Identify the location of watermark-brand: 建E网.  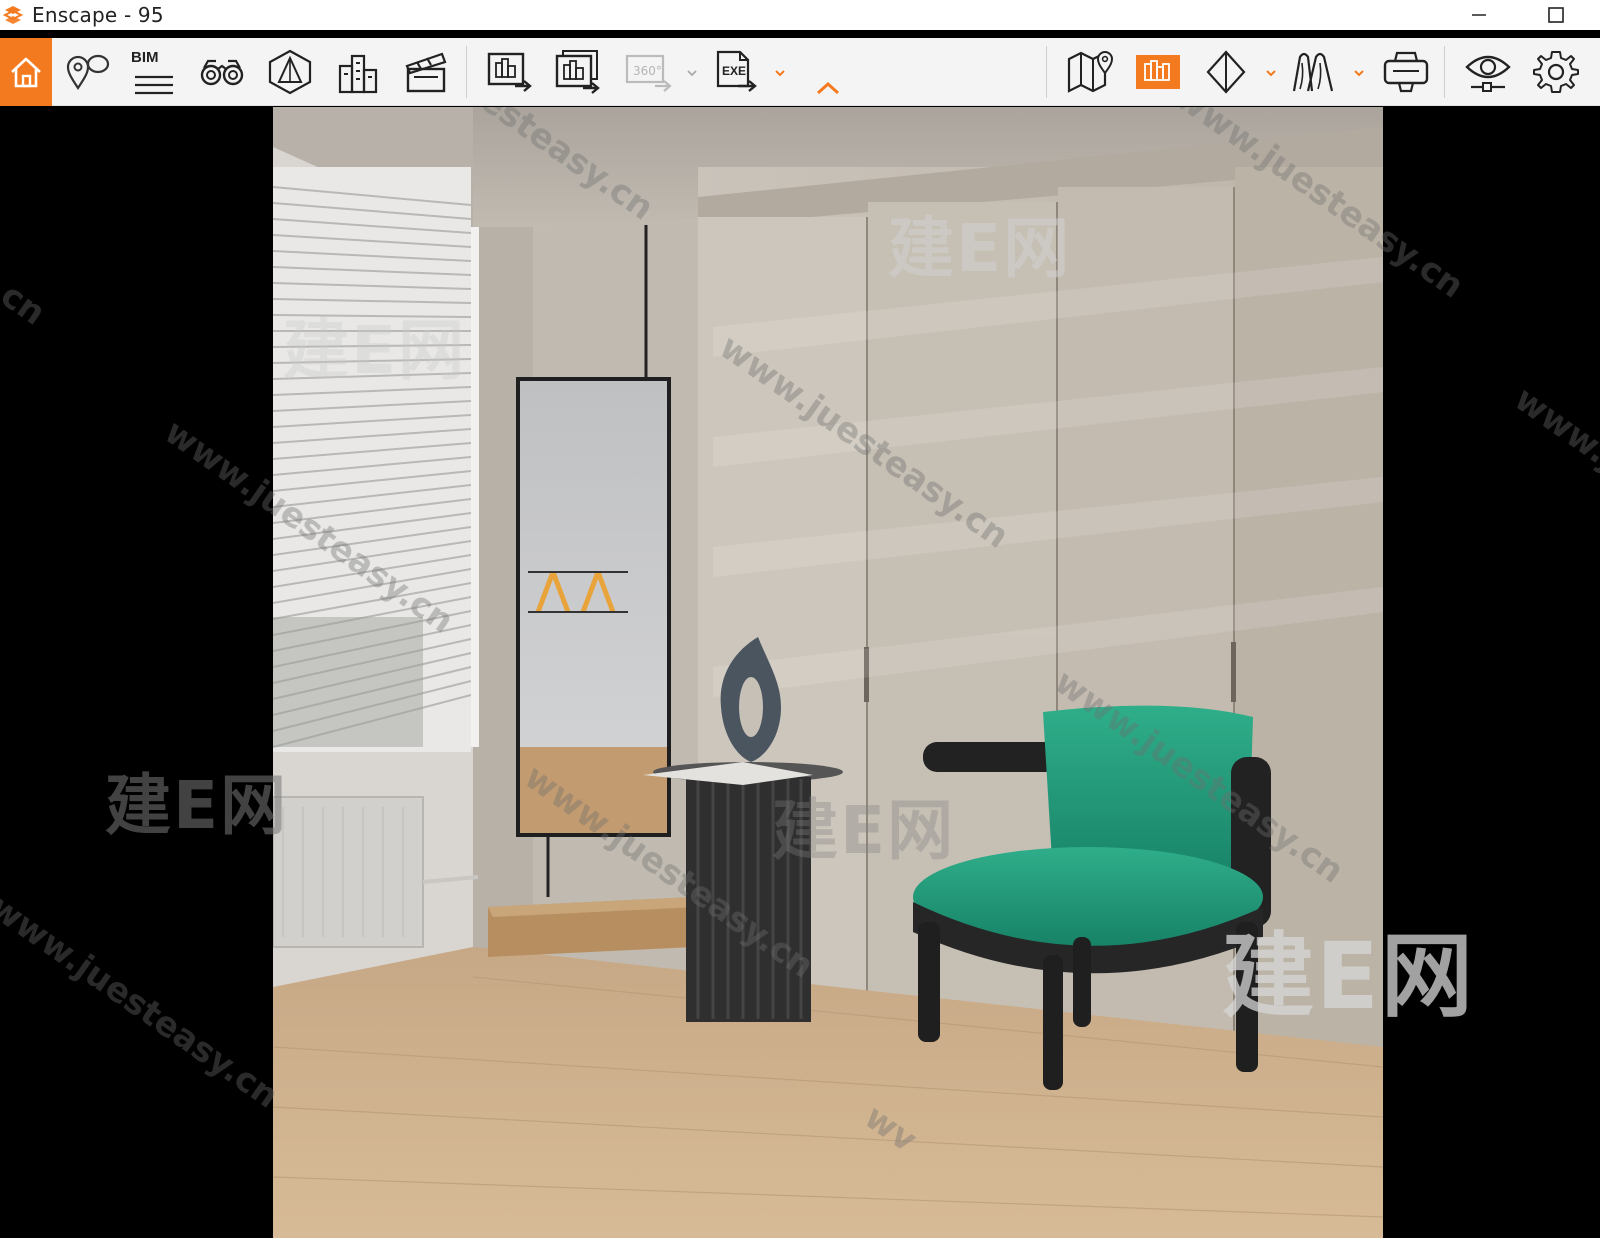
(197, 805).